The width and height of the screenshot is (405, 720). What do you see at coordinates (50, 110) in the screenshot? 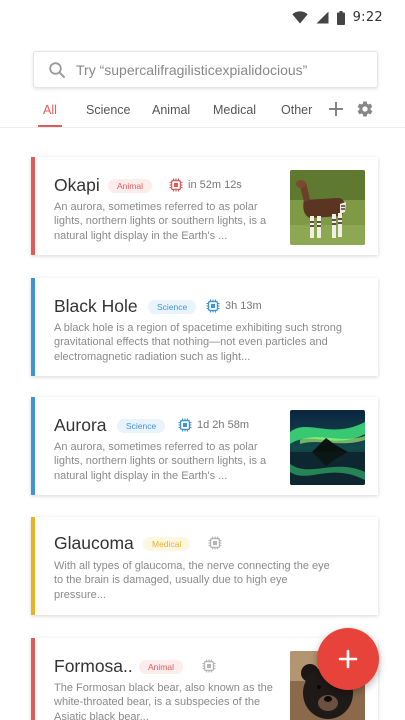
I see `tab-all: All` at bounding box center [50, 110].